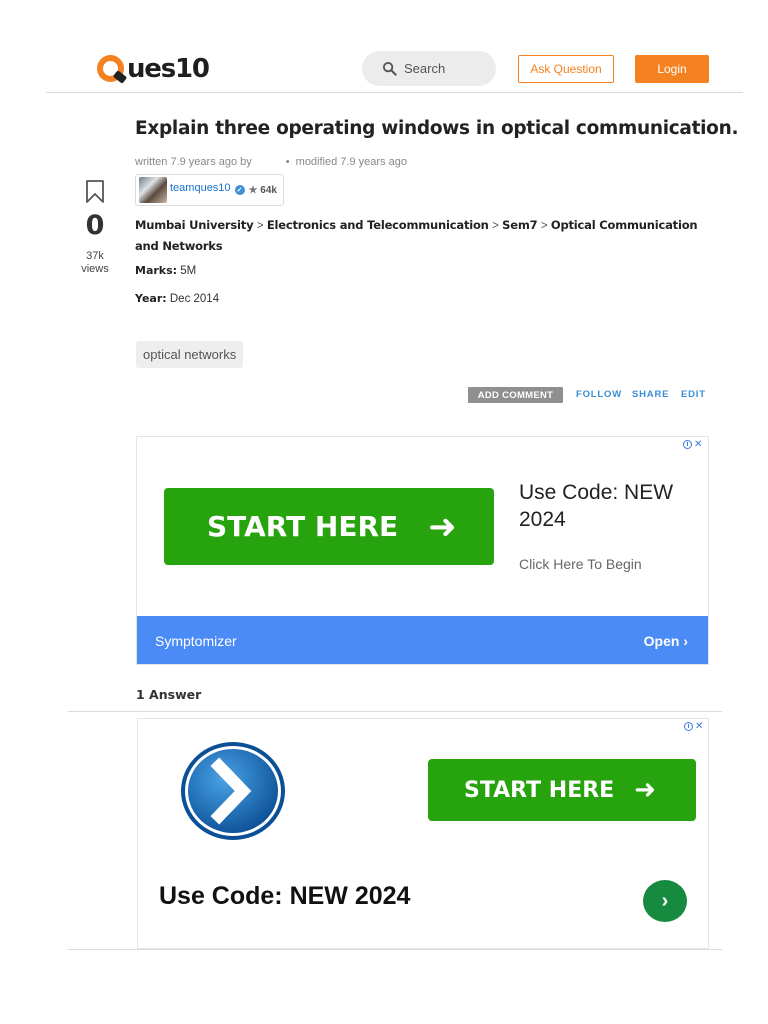 The height and width of the screenshot is (1024, 768). What do you see at coordinates (239, 190) in the screenshot?
I see `verified-icon: ✓` at bounding box center [239, 190].